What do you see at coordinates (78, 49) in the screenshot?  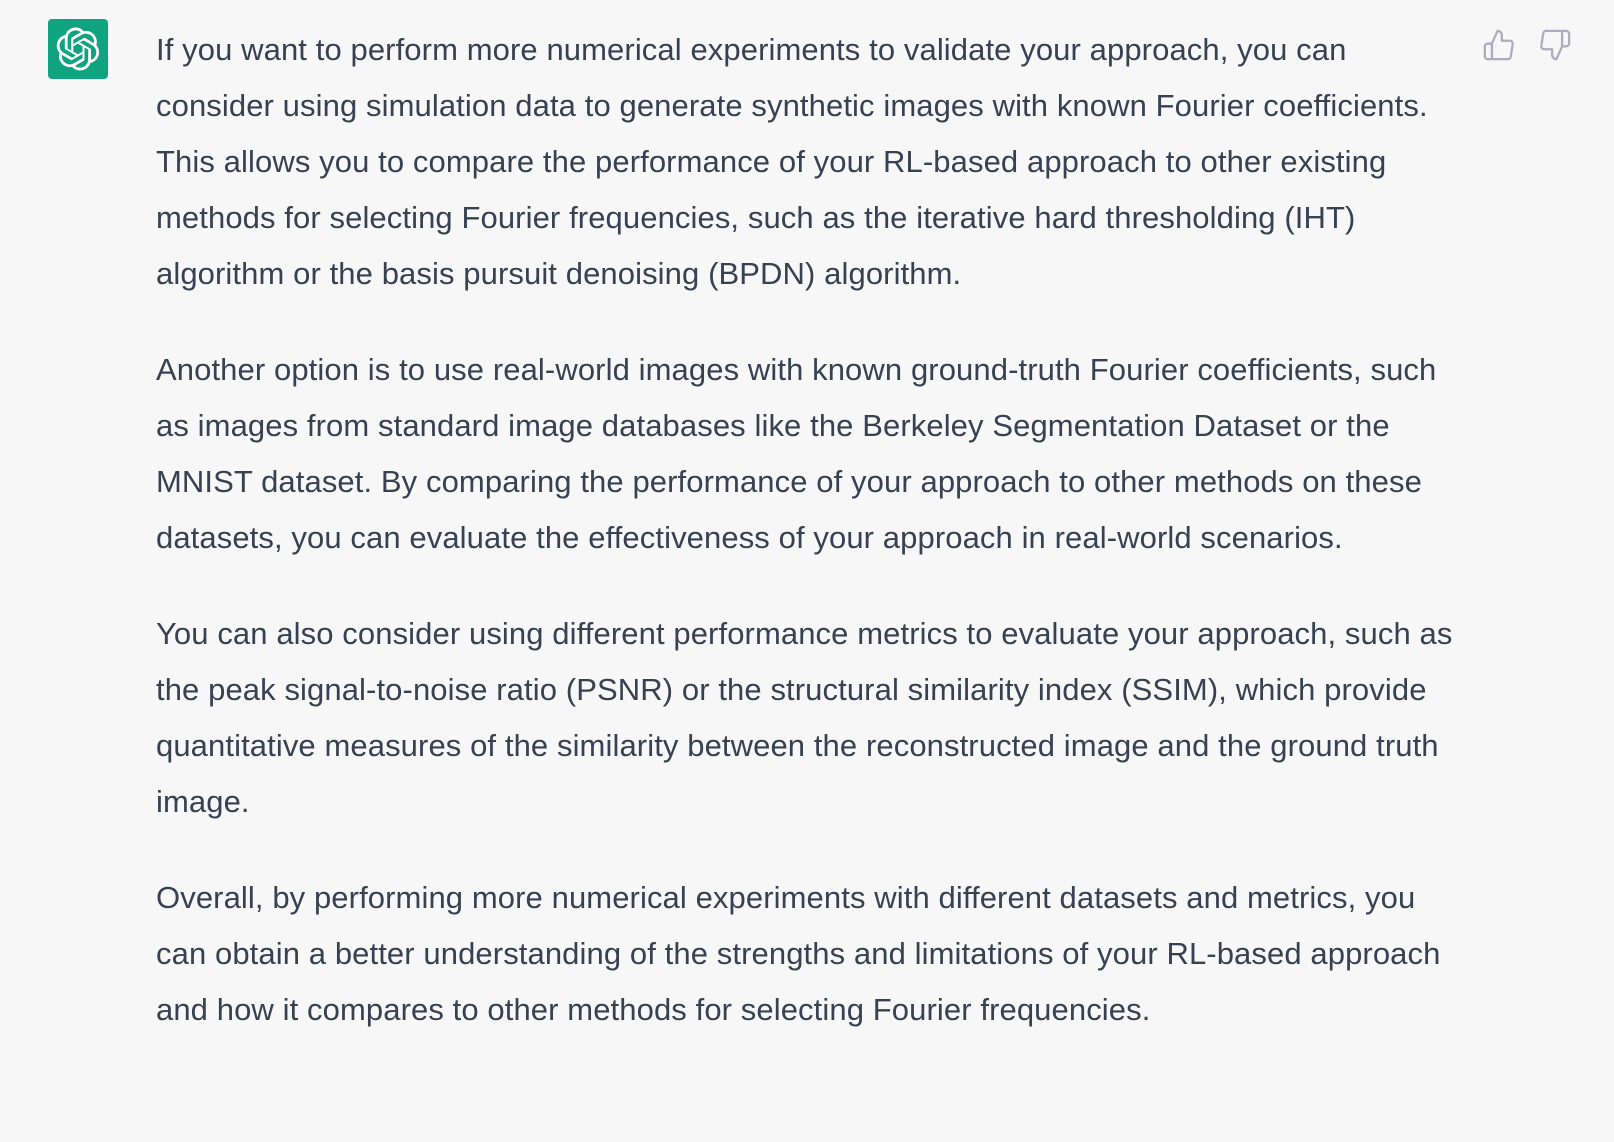 I see `openai-logo-icon` at bounding box center [78, 49].